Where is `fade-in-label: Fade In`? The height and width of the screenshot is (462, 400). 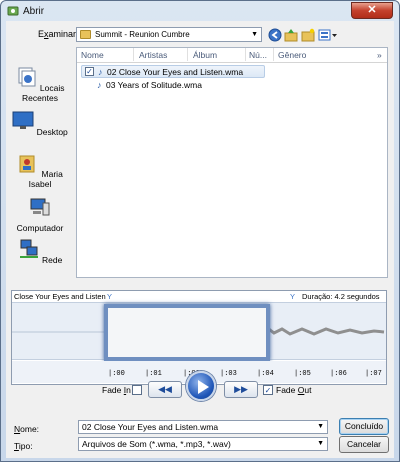
fade-in-label: Fade In is located at coordinates (116, 390).